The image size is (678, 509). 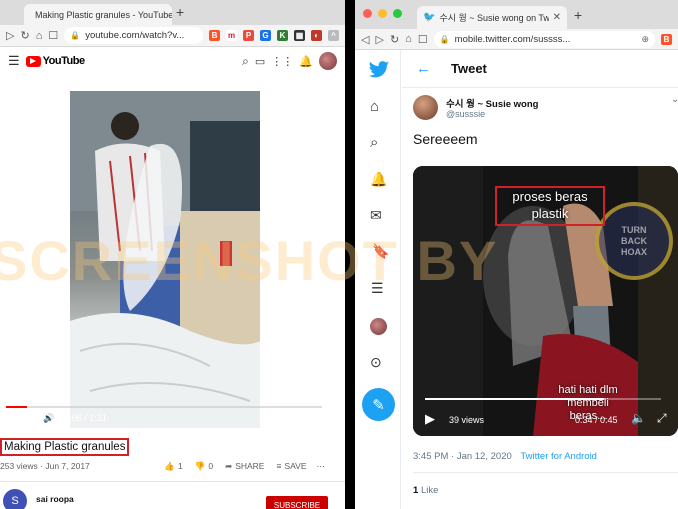 What do you see at coordinates (316, 35) in the screenshot?
I see `extension-red-icon: ◐` at bounding box center [316, 35].